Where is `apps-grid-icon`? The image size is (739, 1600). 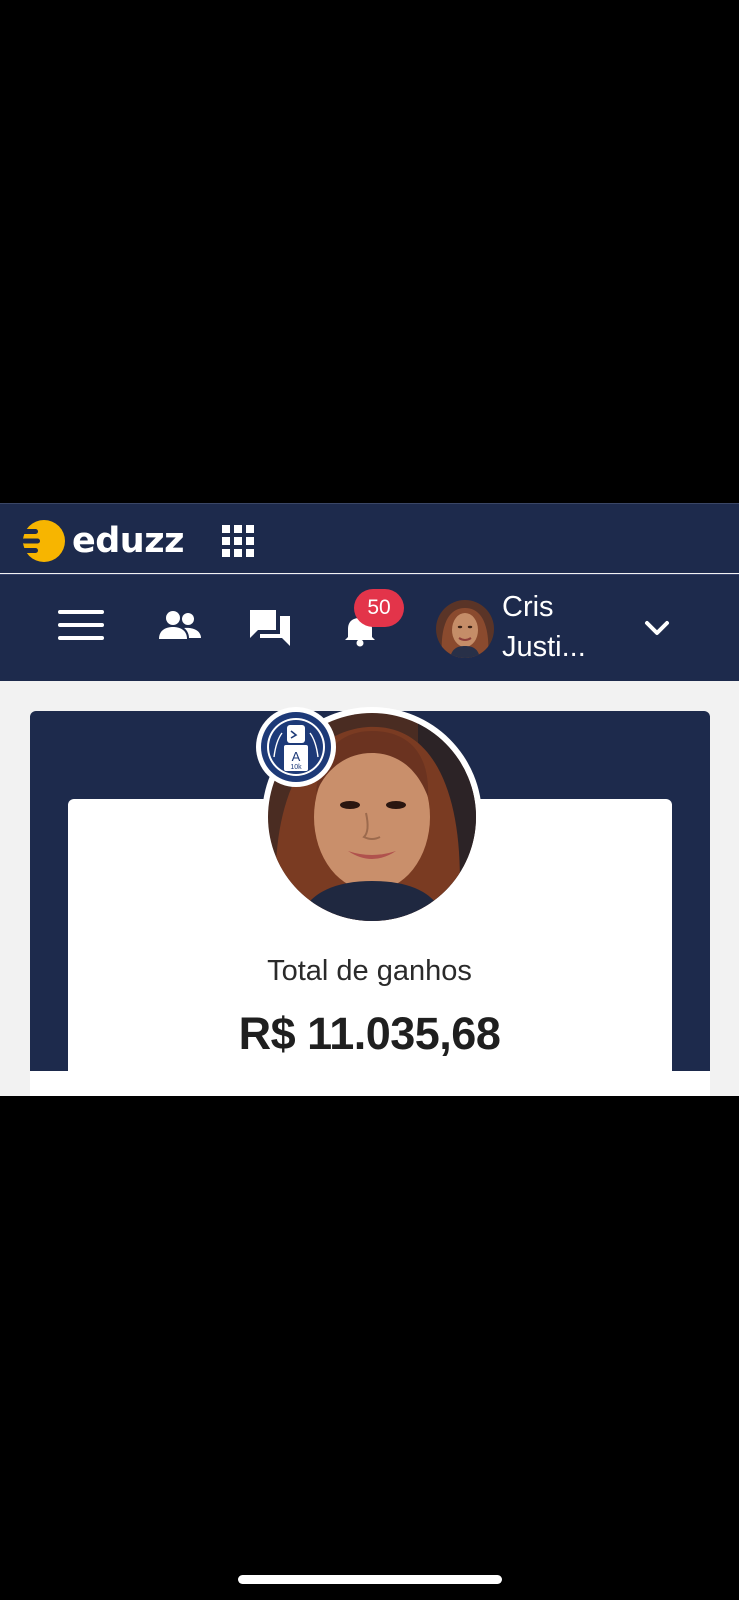
apps-grid-icon is located at coordinates (238, 541).